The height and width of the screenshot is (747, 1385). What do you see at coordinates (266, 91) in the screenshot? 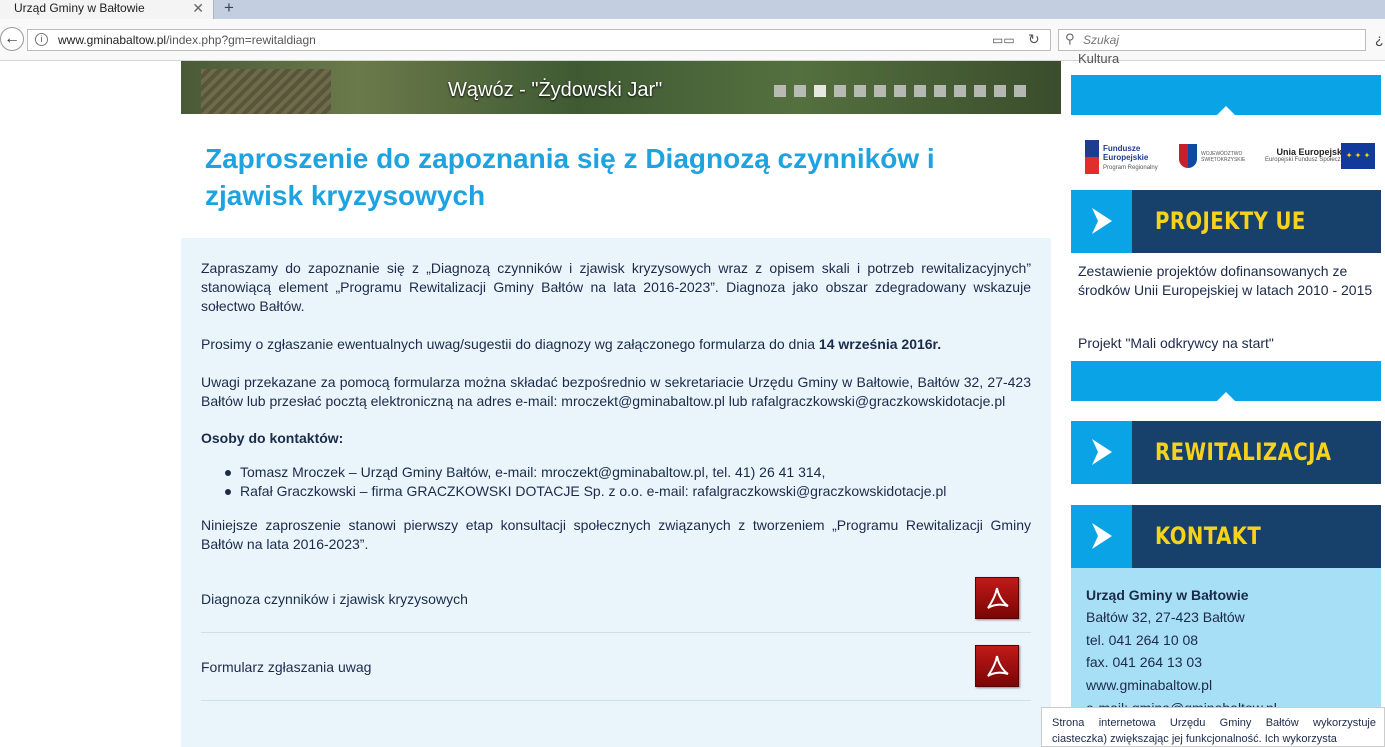
I see `banner-image` at bounding box center [266, 91].